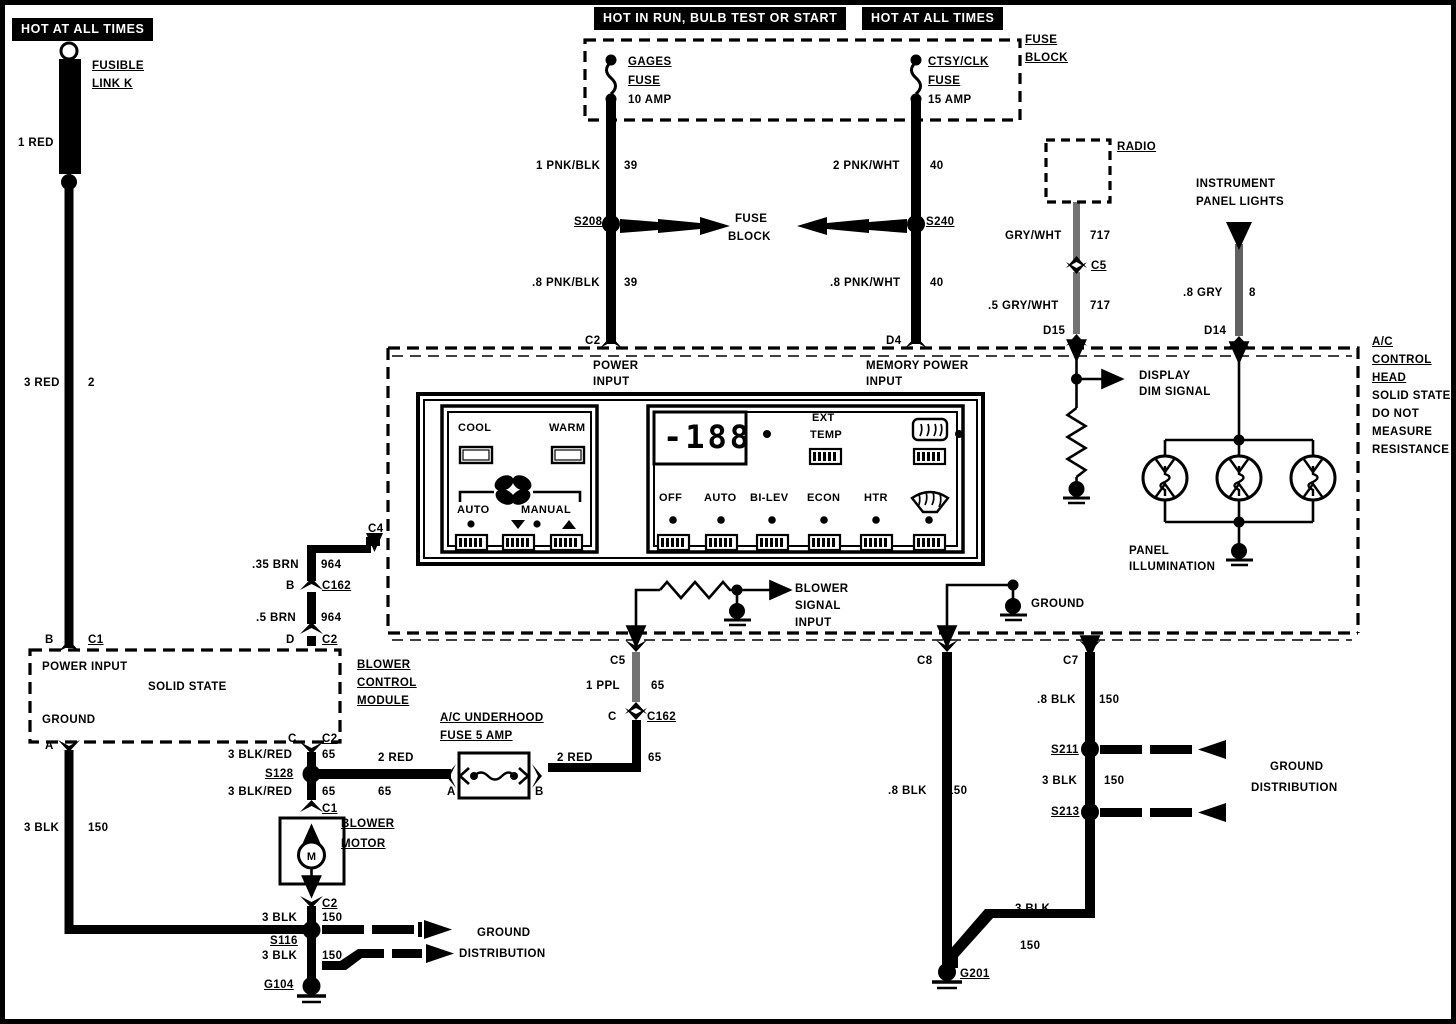 Image resolution: width=1456 pixels, height=1024 pixels. I want to click on ac-underhood-fuse-label-1: A/C UNDERHOOD, so click(492, 718).